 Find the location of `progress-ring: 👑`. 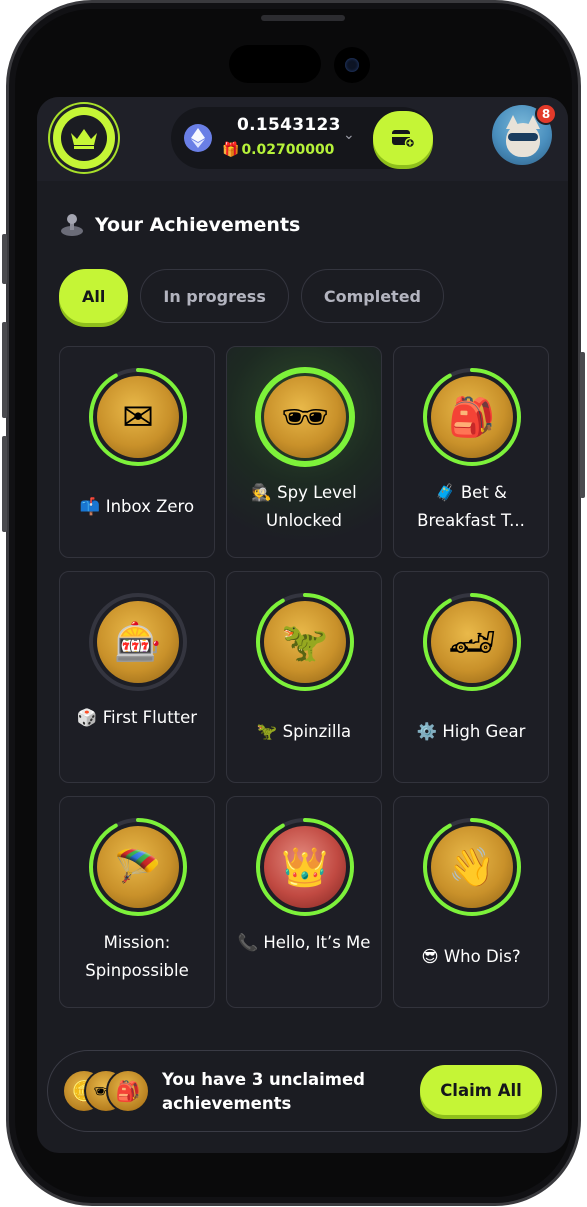

progress-ring: 👑 is located at coordinates (305, 867).